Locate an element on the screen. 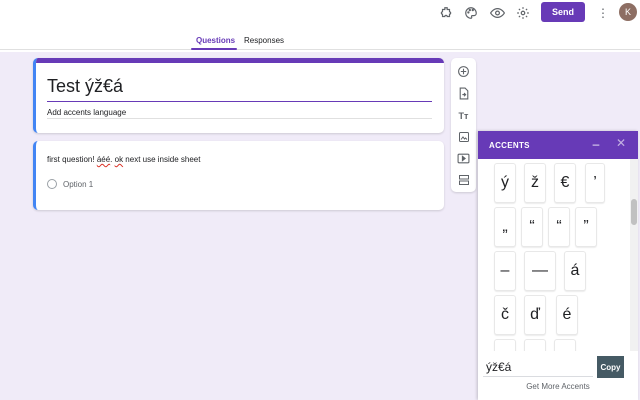 The height and width of the screenshot is (400, 640). accent-key: é is located at coordinates (567, 315).